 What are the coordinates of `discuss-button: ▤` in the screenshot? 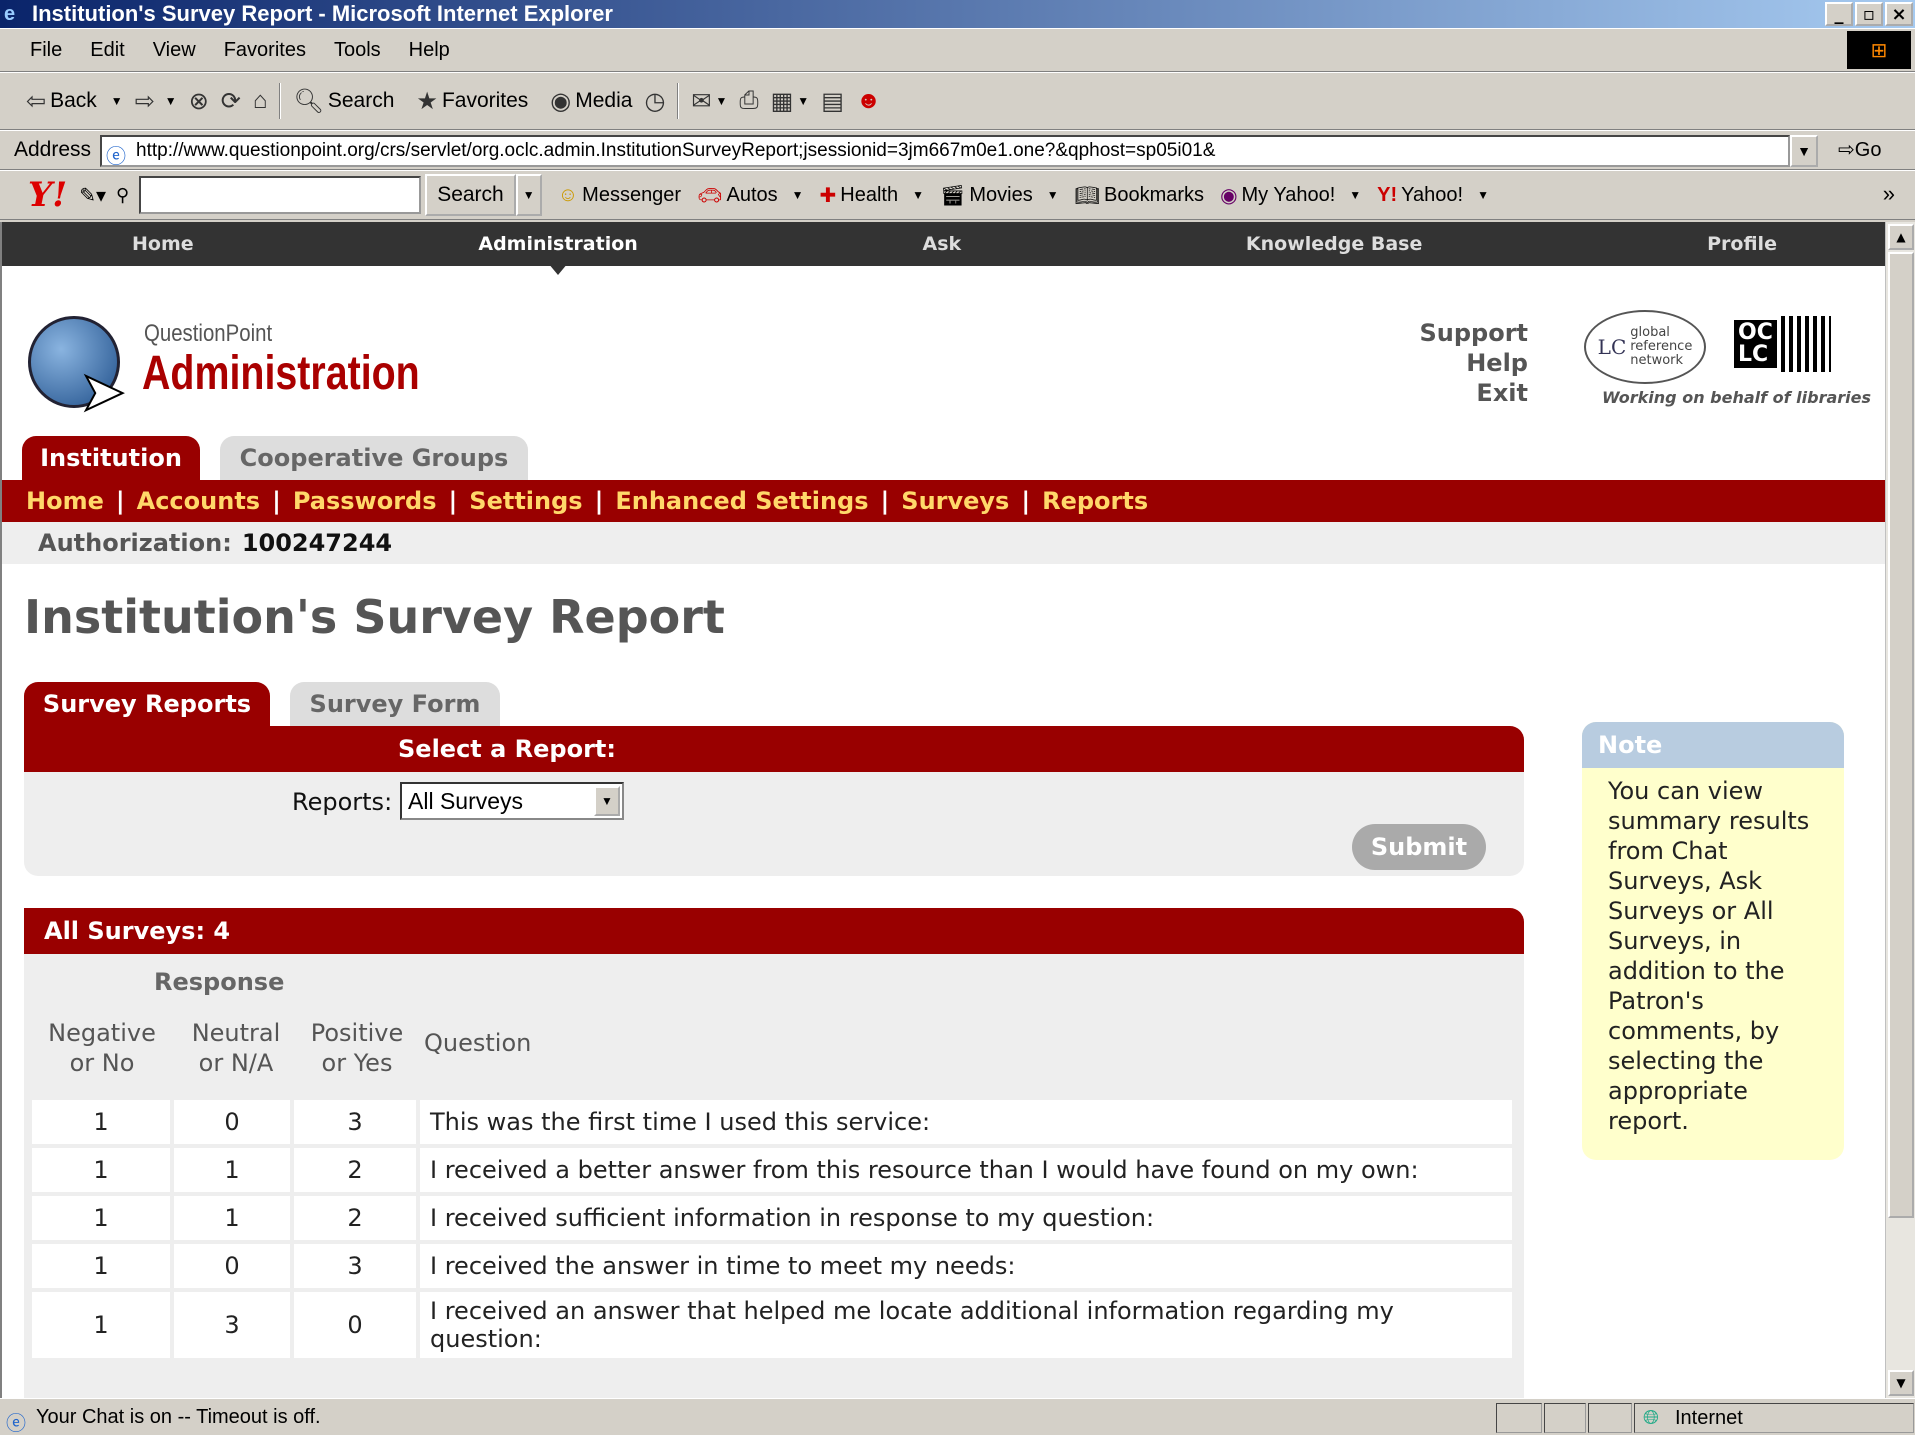 It's located at (832, 101).